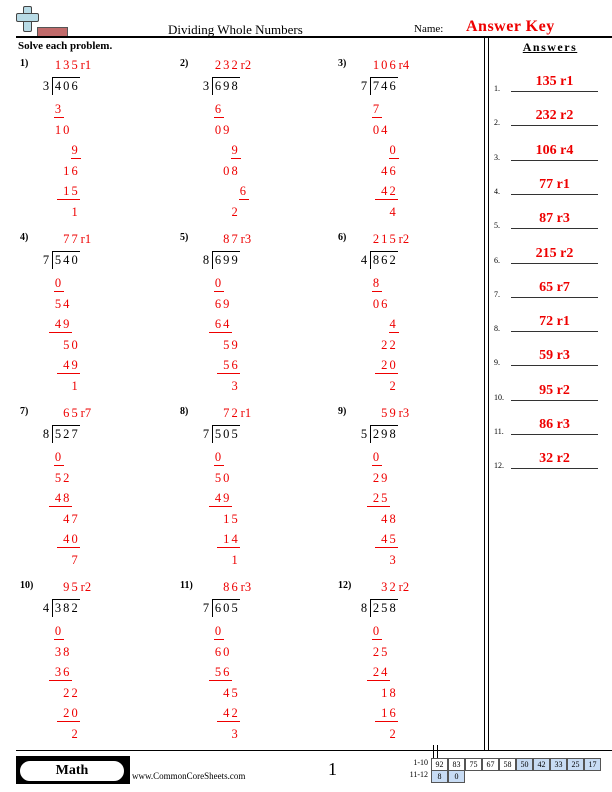  Describe the element at coordinates (575, 764) in the screenshot. I see `score-cell: 25` at that location.